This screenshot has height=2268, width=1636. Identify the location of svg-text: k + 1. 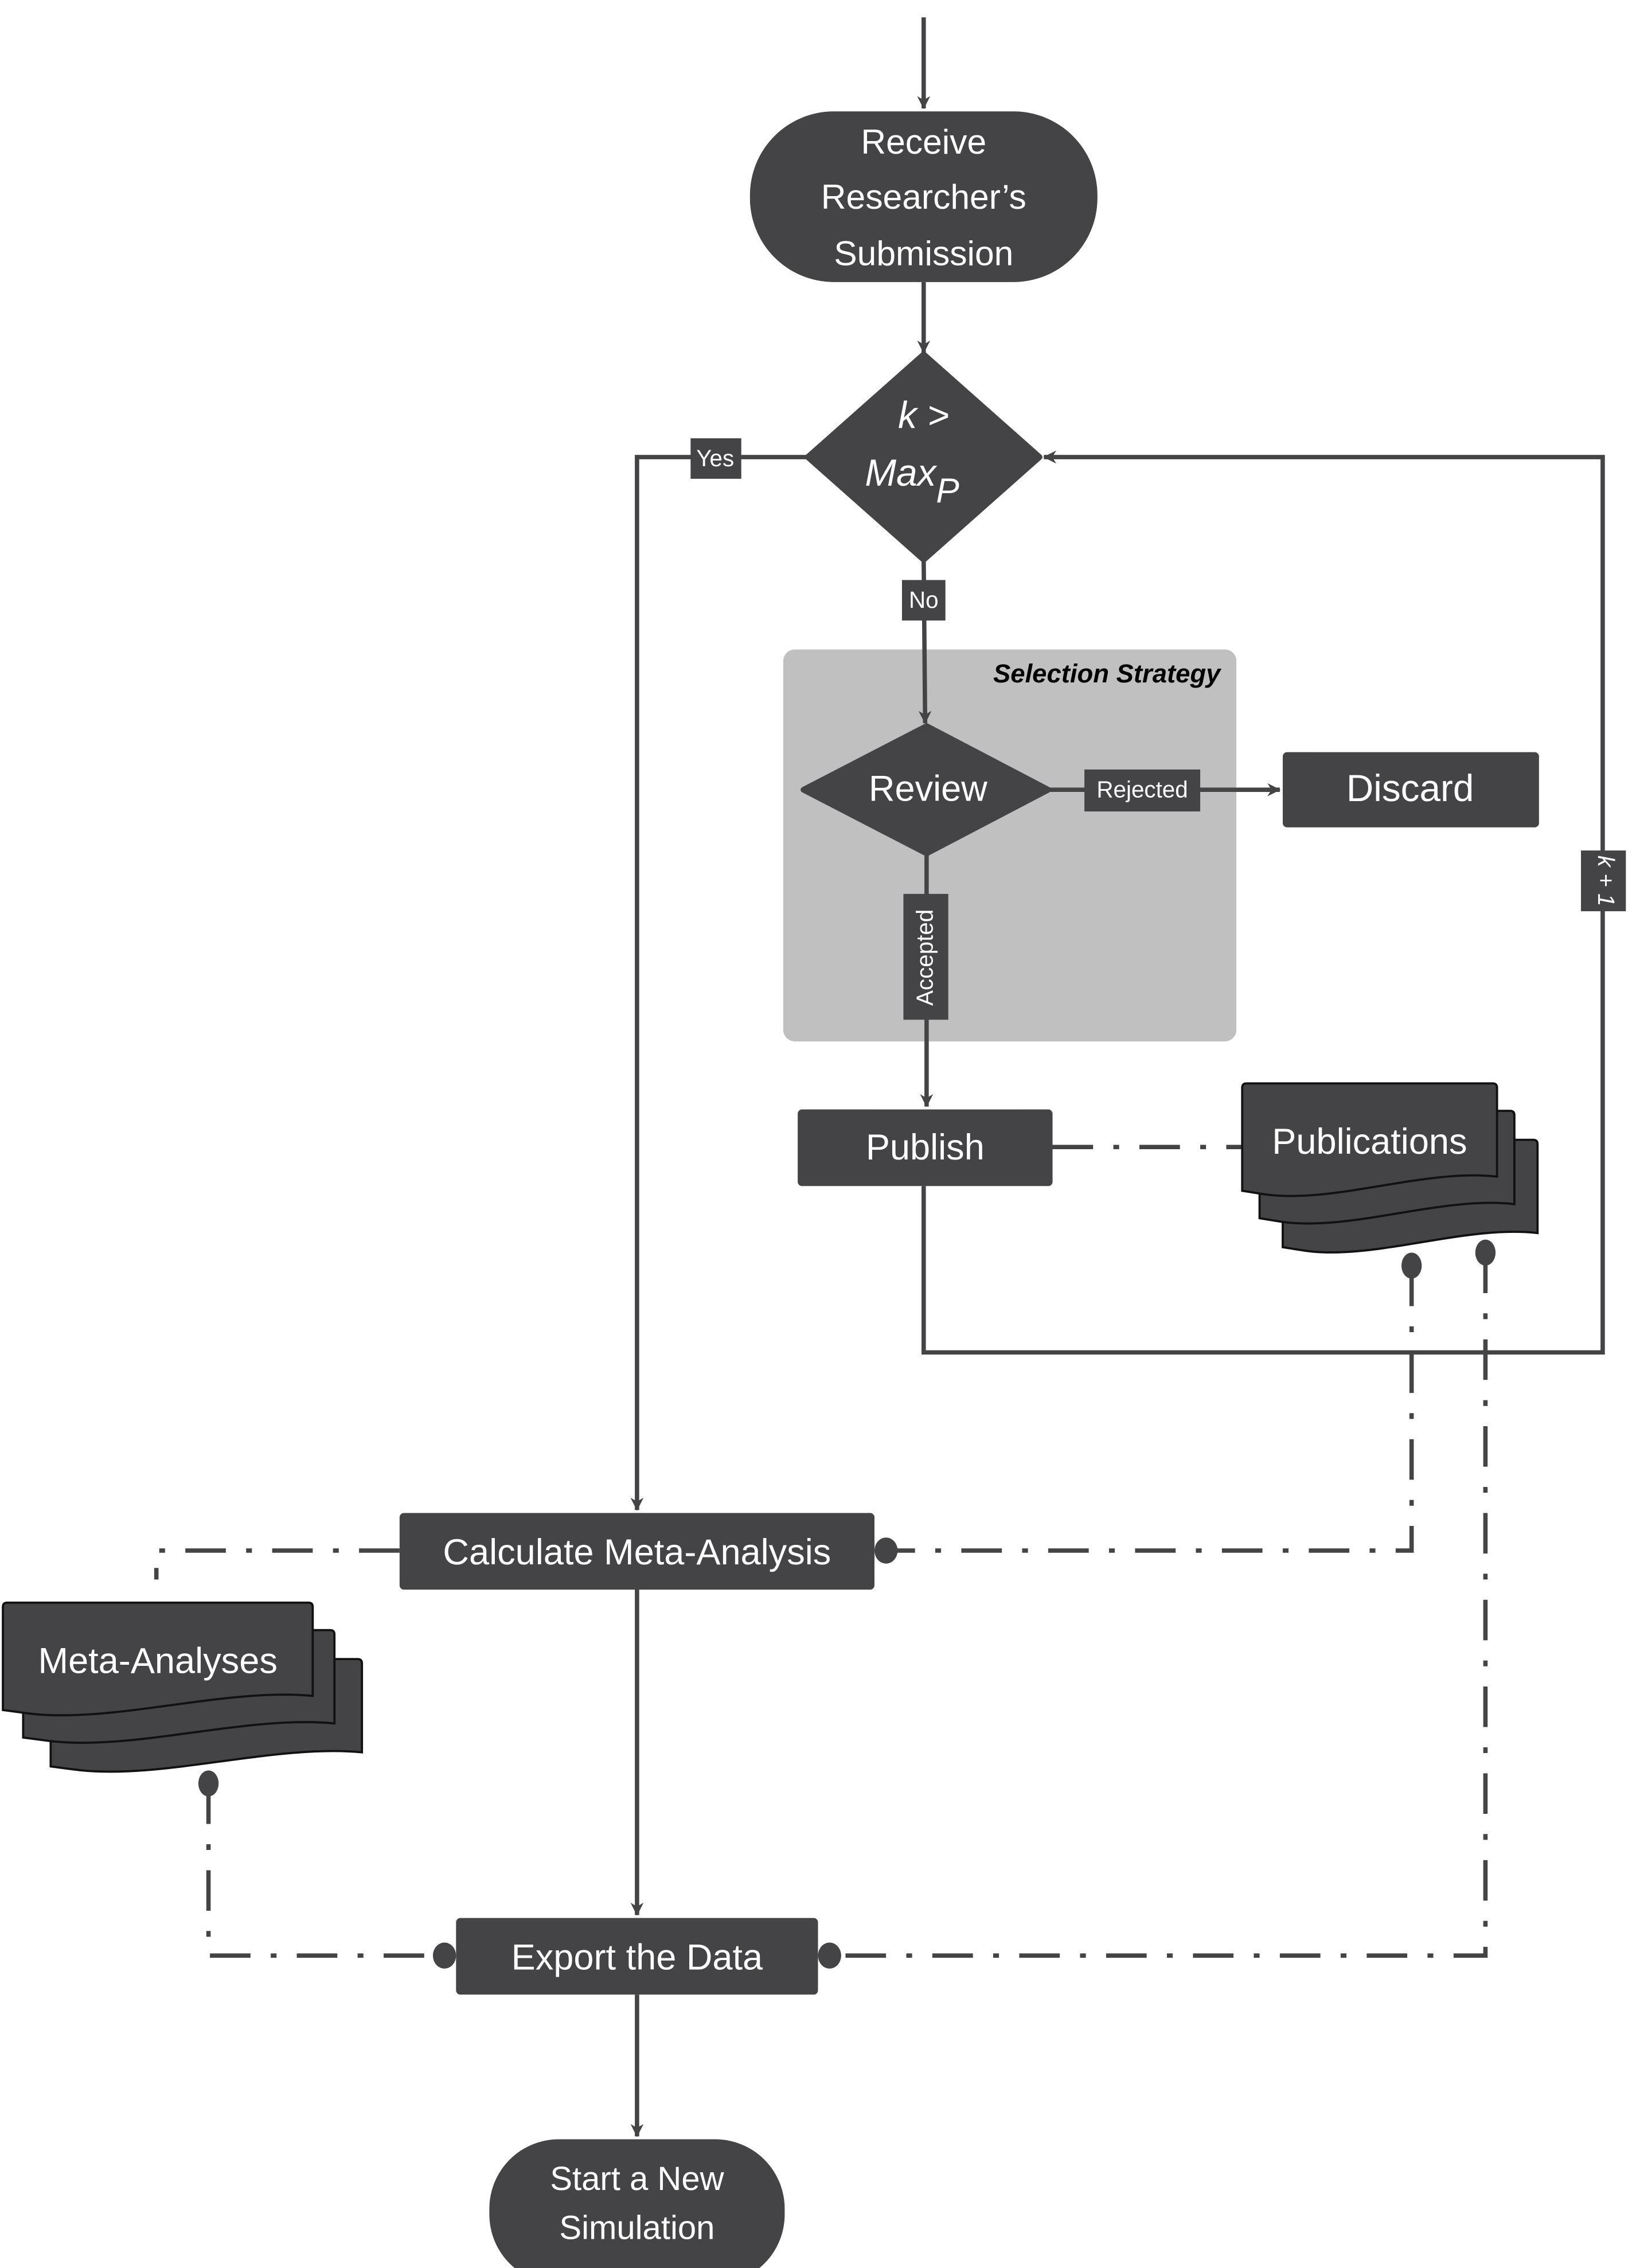
(1606, 881).